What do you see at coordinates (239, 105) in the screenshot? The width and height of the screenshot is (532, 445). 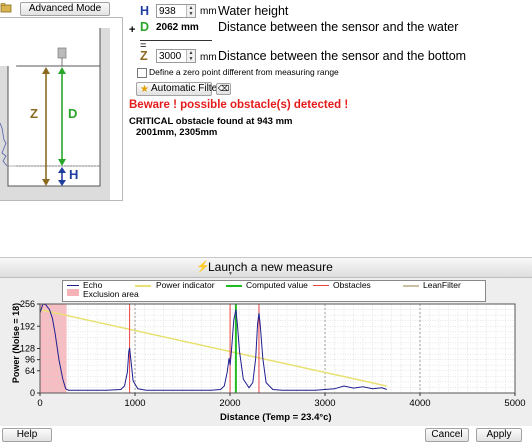 I see `obstacle-warning: Beware ! possible obstacle(s) detected !` at bounding box center [239, 105].